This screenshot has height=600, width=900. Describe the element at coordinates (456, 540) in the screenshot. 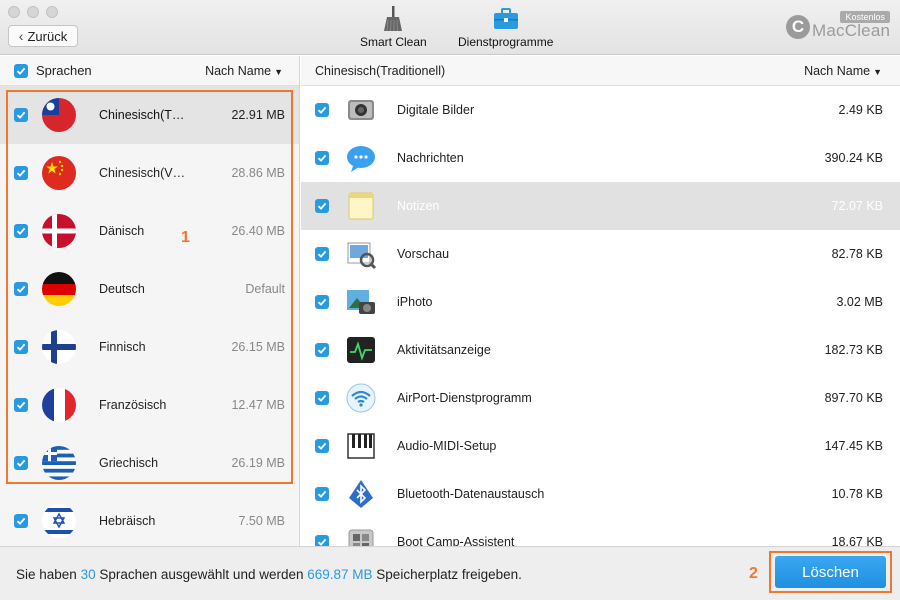

I see `app-name: Boot Camp-Assistent` at that location.